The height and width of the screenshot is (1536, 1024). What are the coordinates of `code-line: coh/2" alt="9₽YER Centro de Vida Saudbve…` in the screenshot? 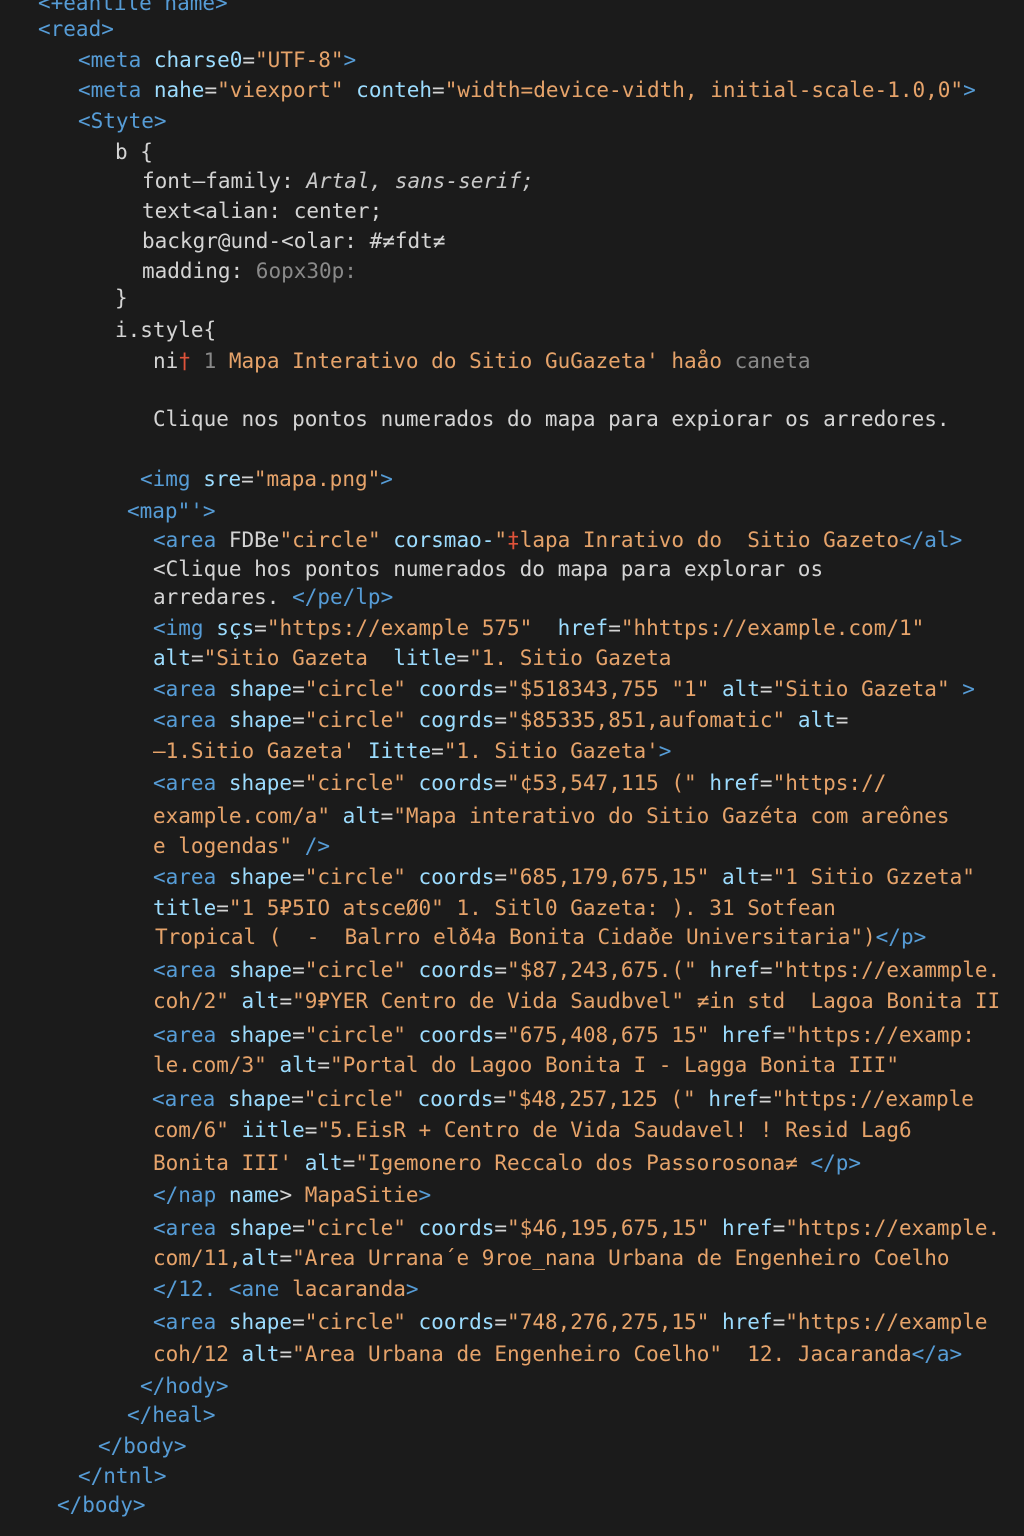 It's located at (576, 1001).